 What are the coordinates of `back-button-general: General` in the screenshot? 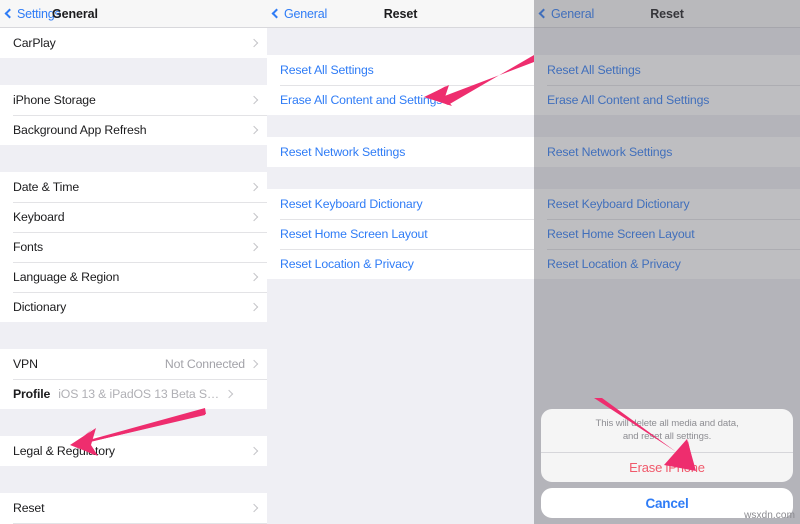 It's located at (297, 14).